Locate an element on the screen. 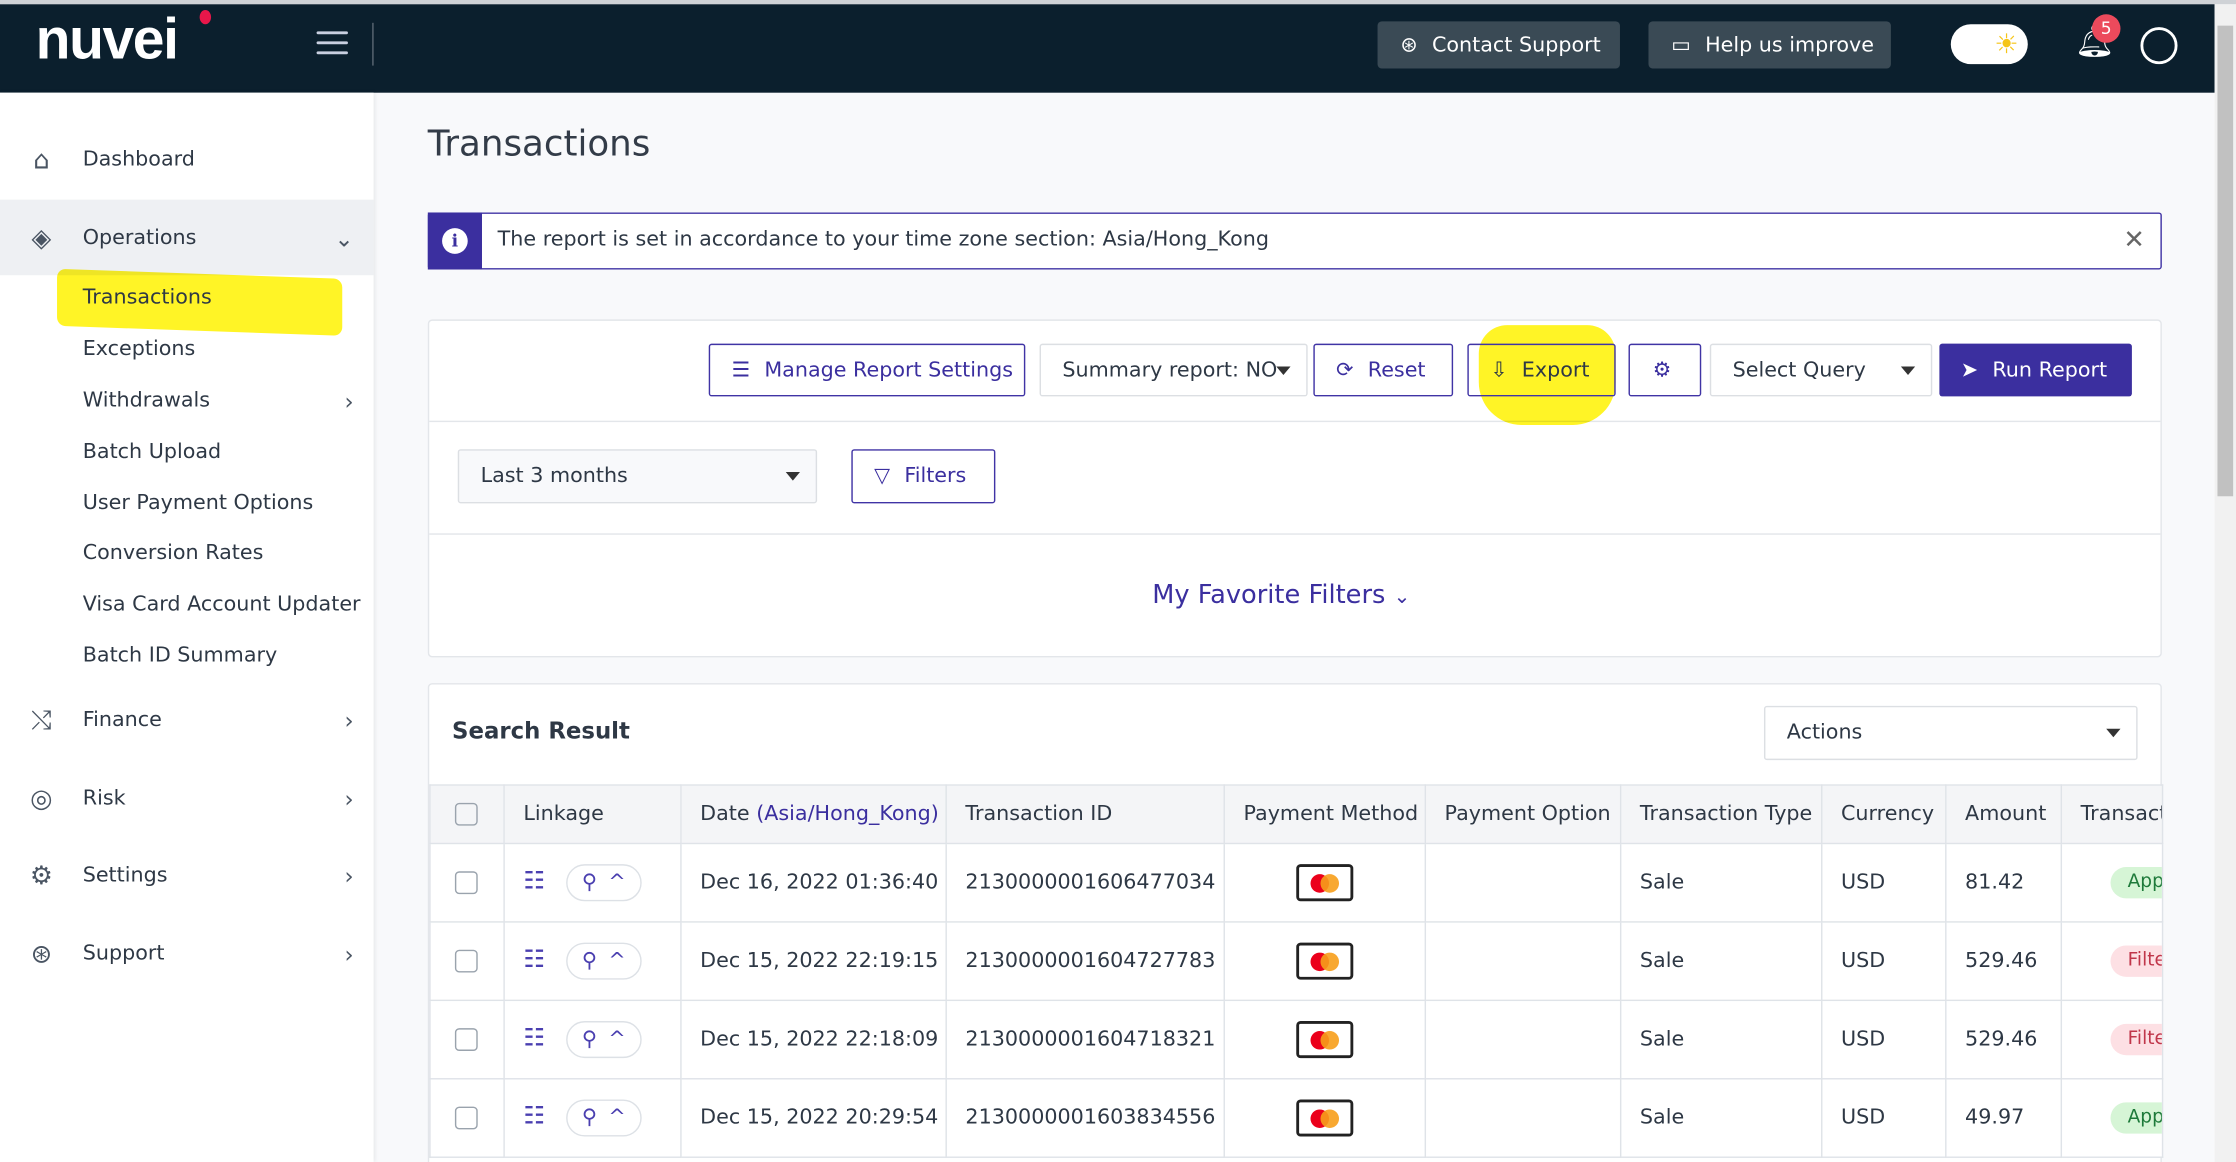 Image resolution: width=2236 pixels, height=1162 pixels. sidebar-item-support: ⊛ Support › is located at coordinates (187, 953).